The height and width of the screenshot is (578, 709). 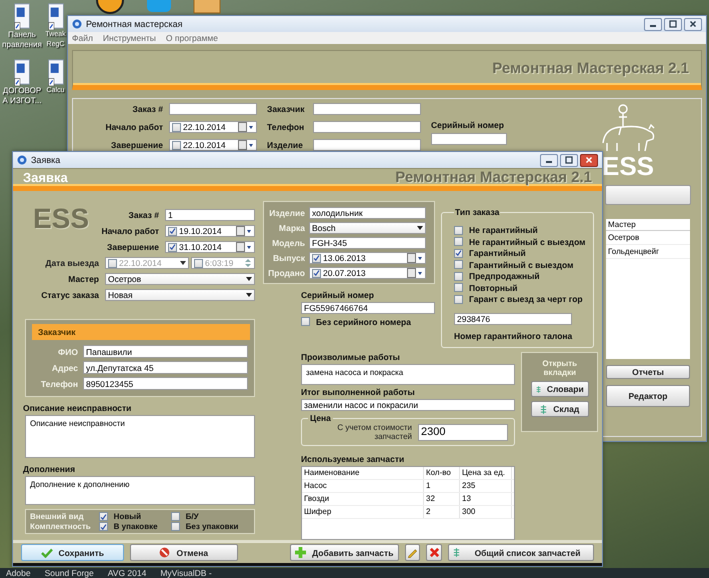 I want to click on checkbox-label: Повторный, so click(x=493, y=287).